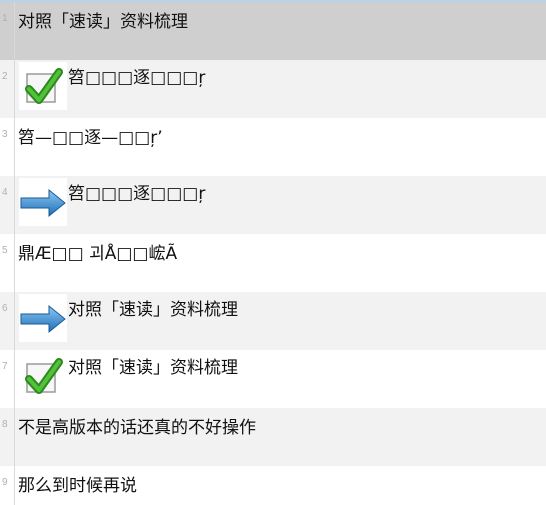  I want to click on line-number: 5, so click(5, 250).